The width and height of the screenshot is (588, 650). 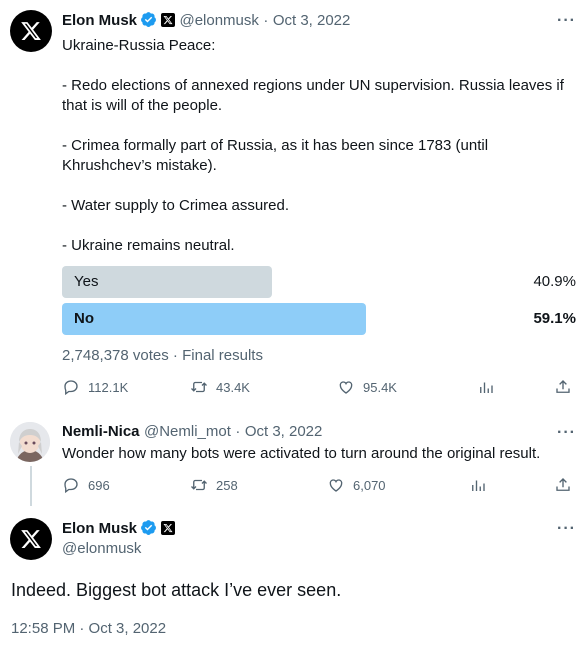 What do you see at coordinates (554, 318) in the screenshot?
I see `poll-option-percent: 59.1%` at bounding box center [554, 318].